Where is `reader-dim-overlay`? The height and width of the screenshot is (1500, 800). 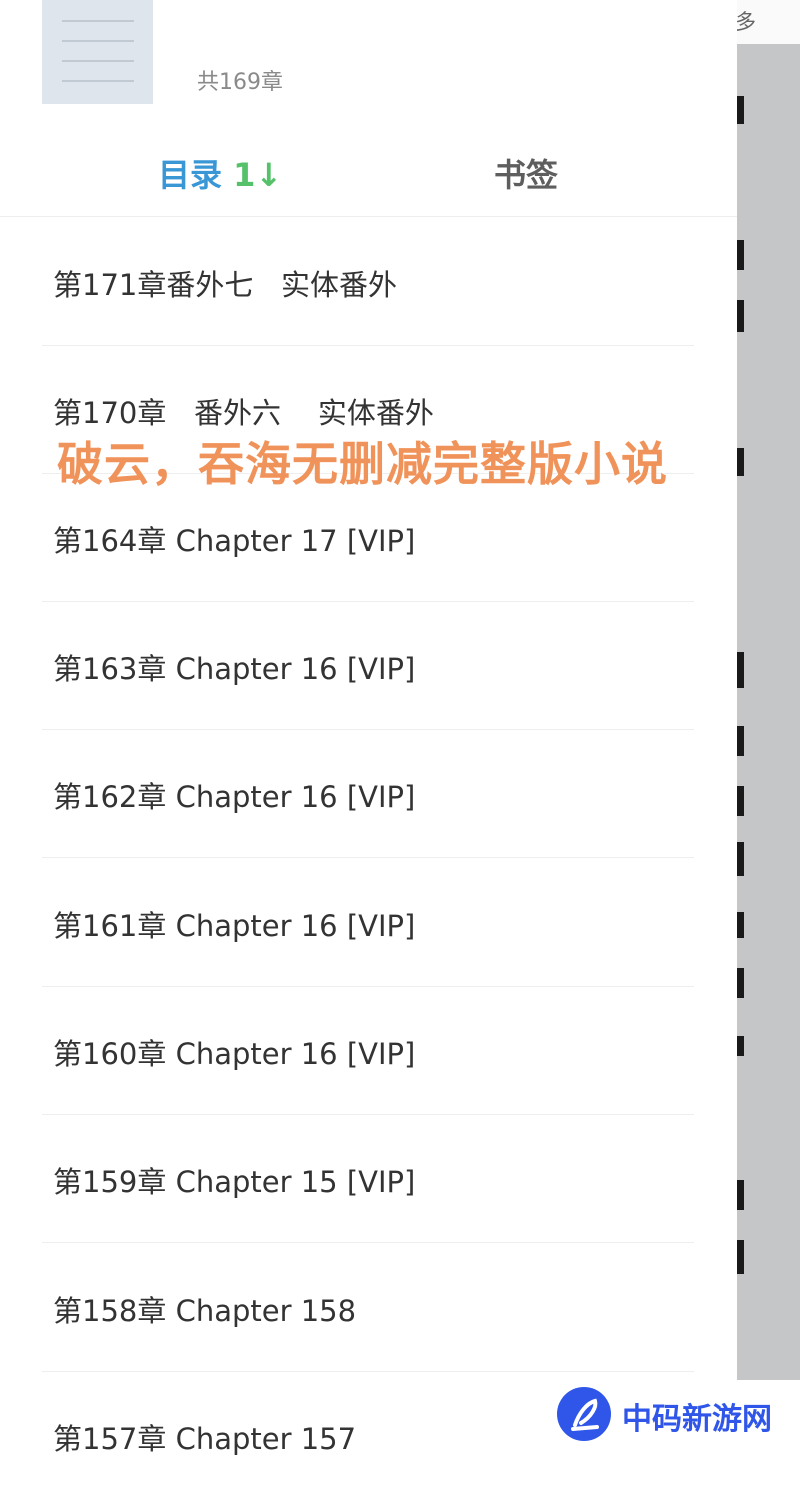 reader-dim-overlay is located at coordinates (768, 712).